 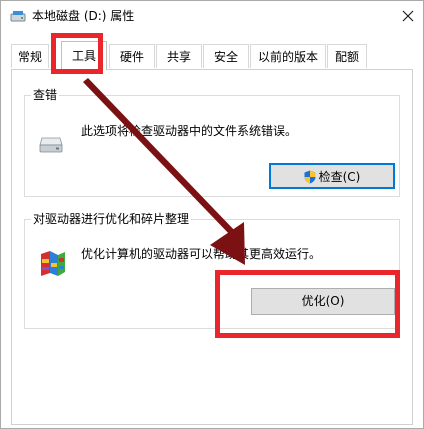 What do you see at coordinates (179, 56) in the screenshot?
I see `tab-sharing: 共享` at bounding box center [179, 56].